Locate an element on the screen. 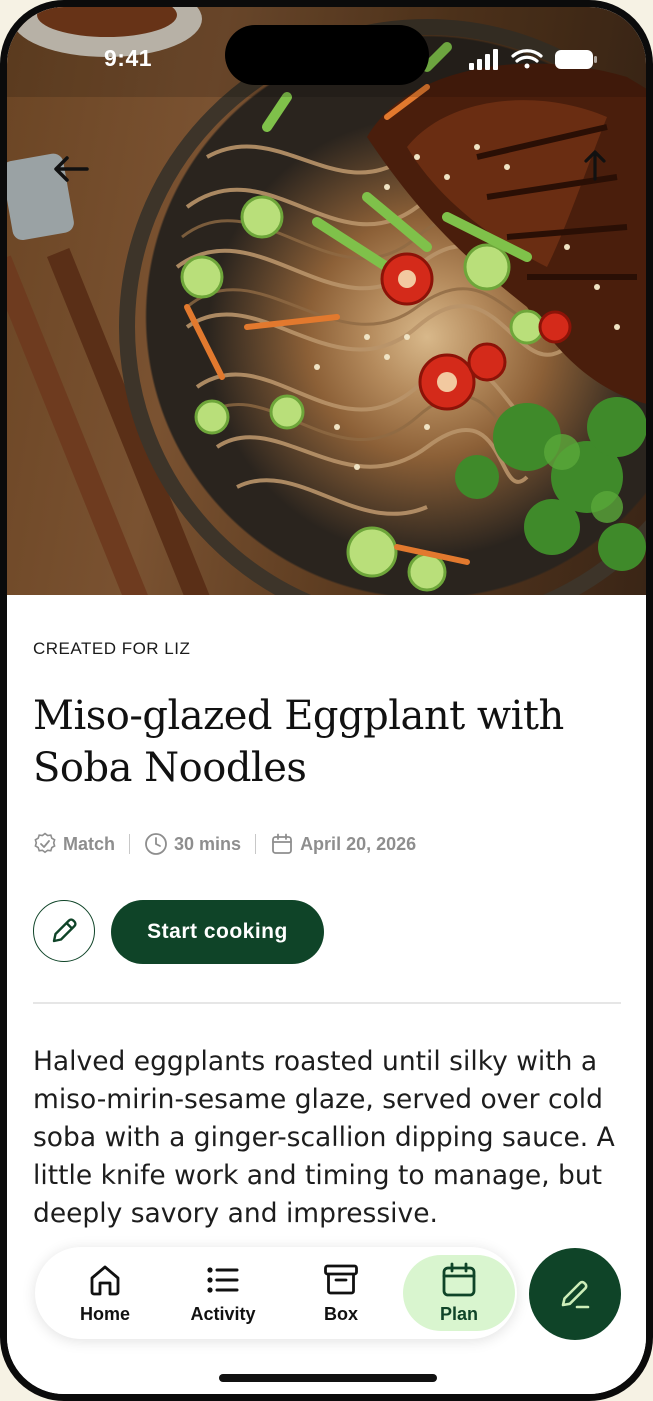 The image size is (653, 1401). nav-label-plan: Plan is located at coordinates (458, 1313).